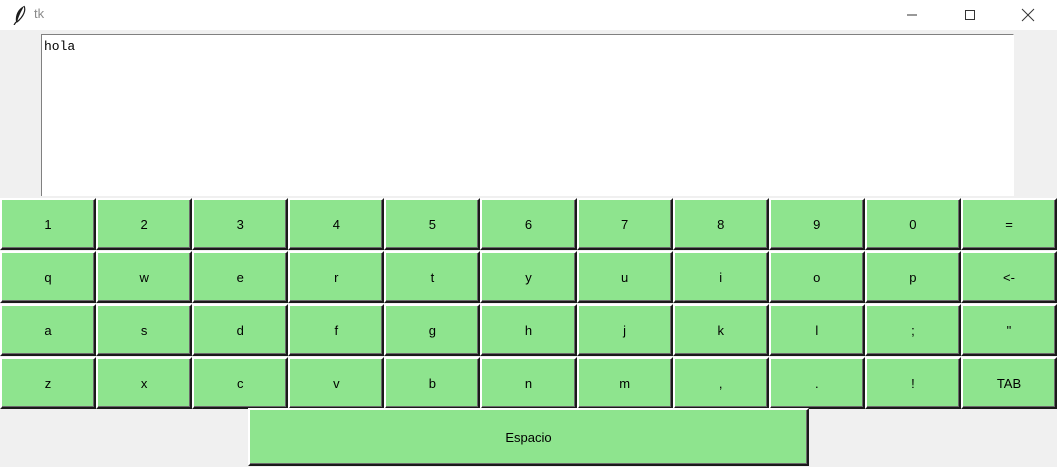  Describe the element at coordinates (1008, 224) in the screenshot. I see `key-equals: =` at that location.